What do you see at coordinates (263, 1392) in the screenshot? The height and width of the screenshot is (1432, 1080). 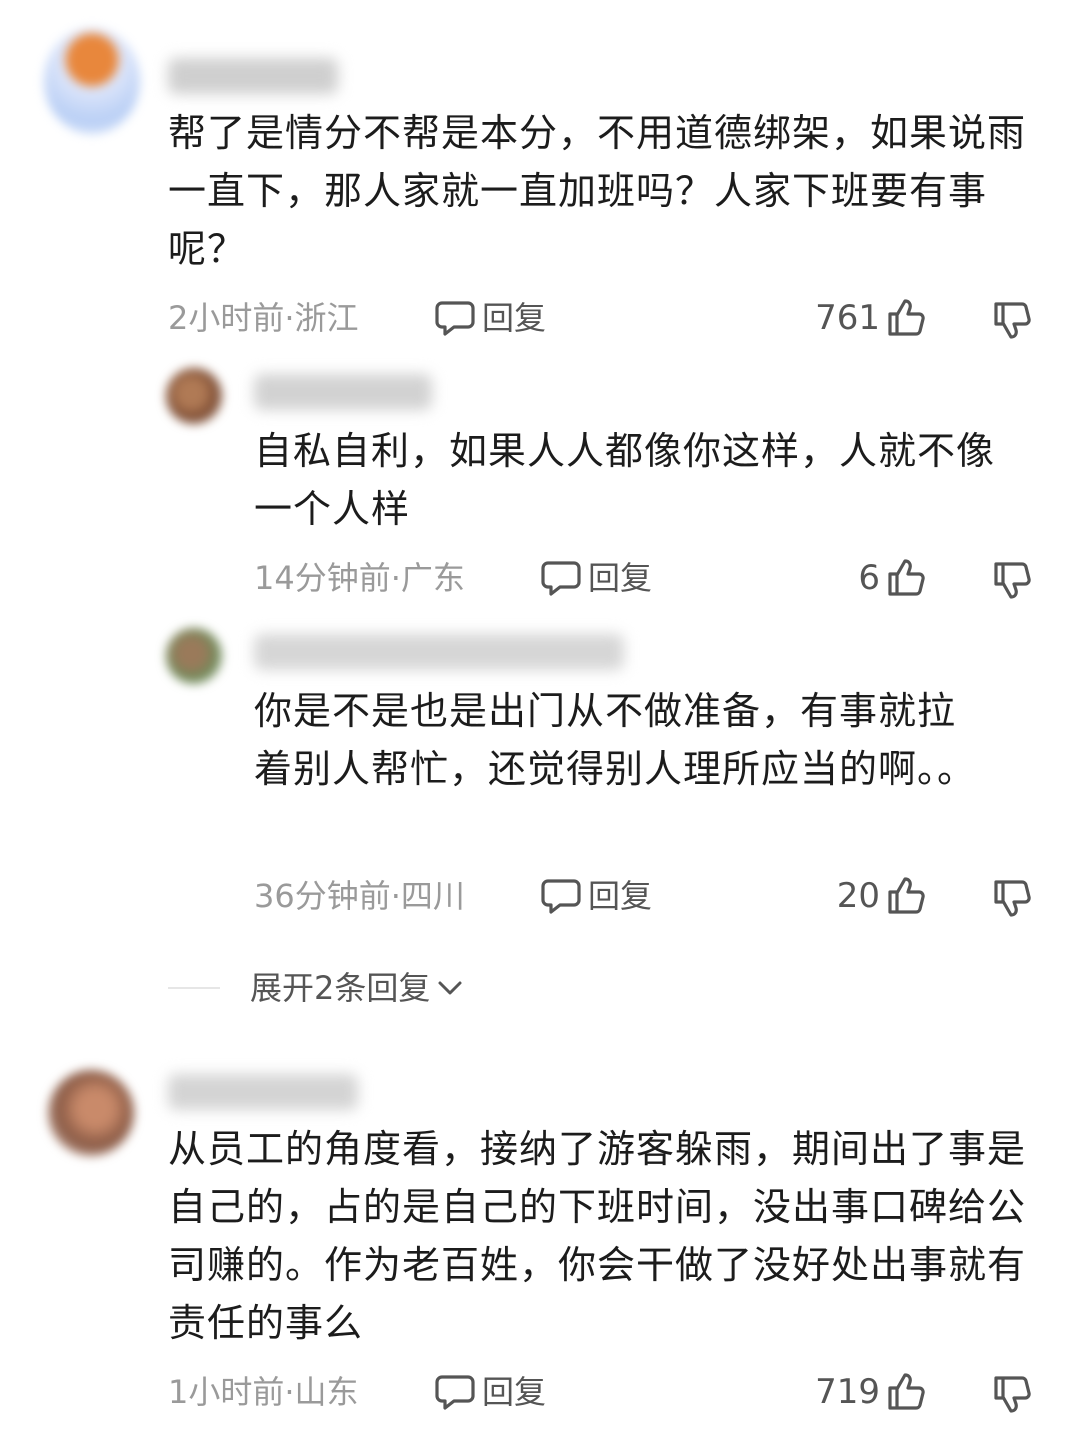 I see `comment-meta: 1小时前·山东` at bounding box center [263, 1392].